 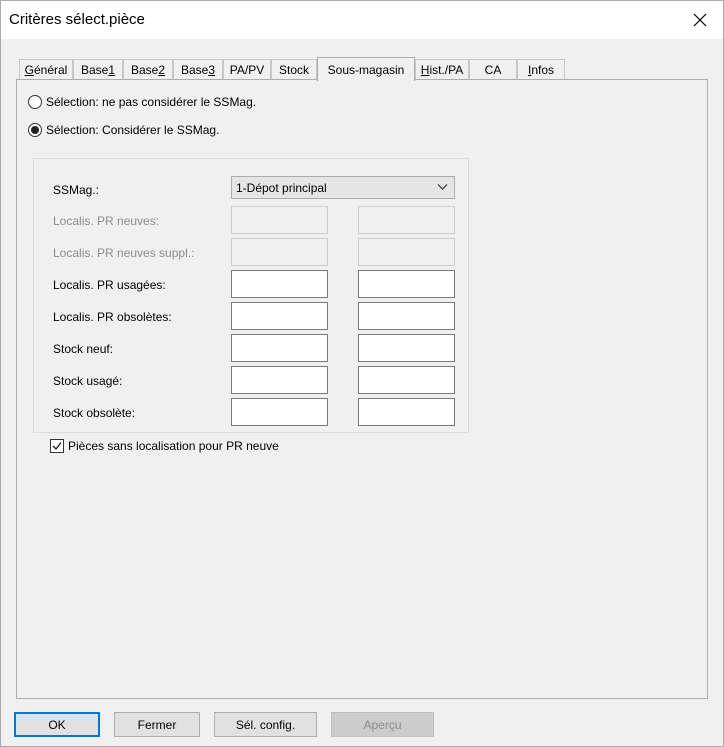 What do you see at coordinates (162, 70) in the screenshot?
I see `tab-label: 2` at bounding box center [162, 70].